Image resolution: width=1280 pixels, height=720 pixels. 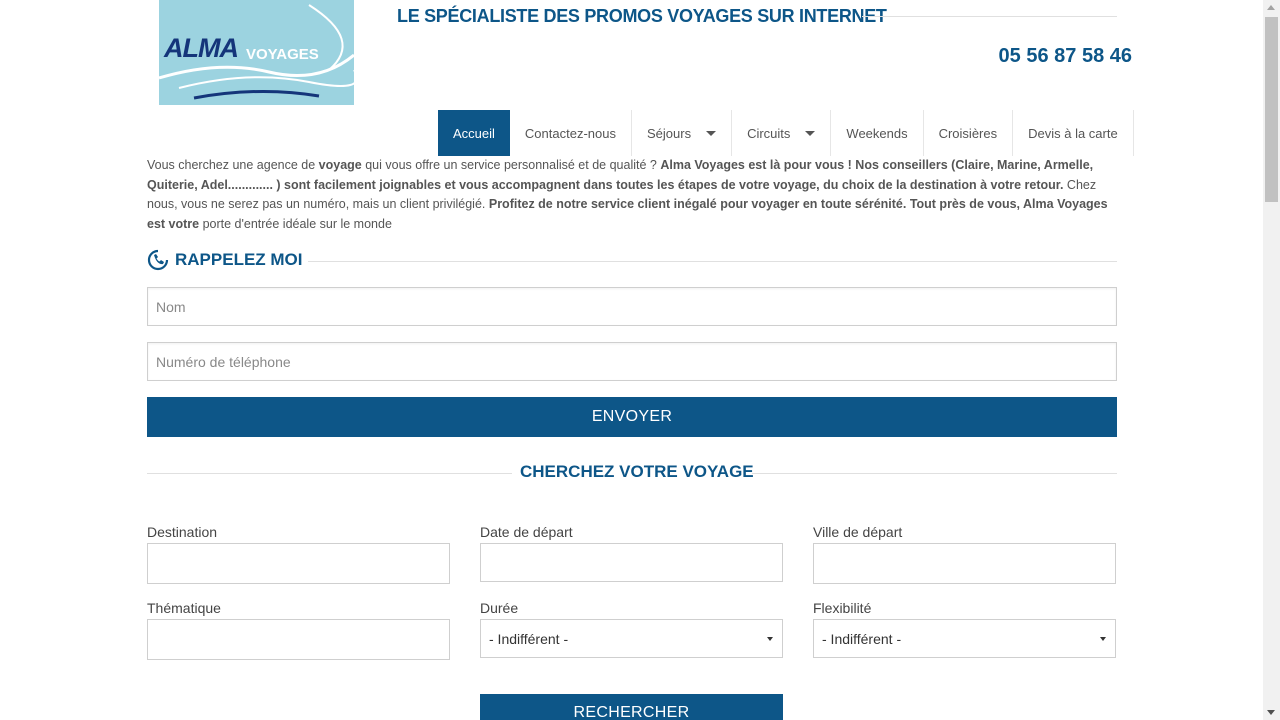 I want to click on nav-item-croisieres: Croisières, so click(x=969, y=133).